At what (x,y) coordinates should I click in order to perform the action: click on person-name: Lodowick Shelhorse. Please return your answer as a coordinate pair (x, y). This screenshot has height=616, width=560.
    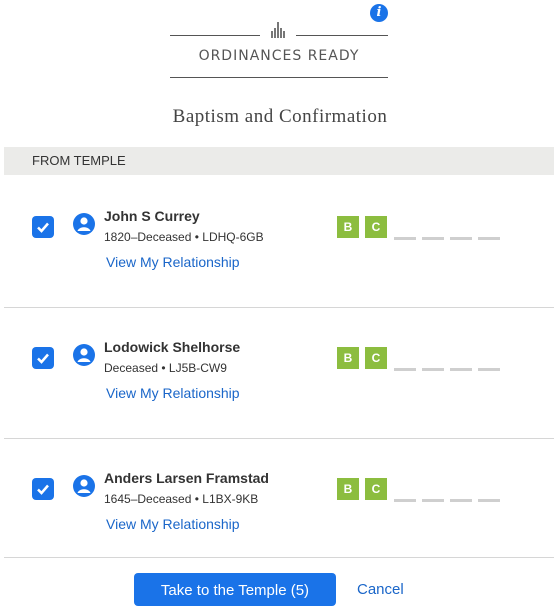
    Looking at the image, I should click on (172, 347).